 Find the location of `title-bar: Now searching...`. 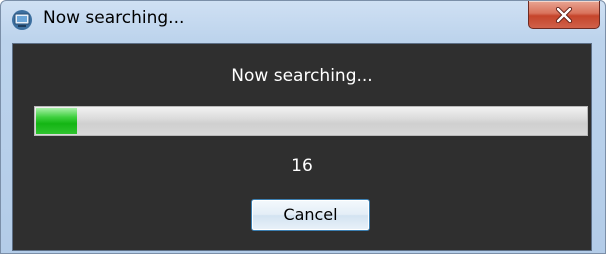

title-bar: Now searching... is located at coordinates (303, 20).